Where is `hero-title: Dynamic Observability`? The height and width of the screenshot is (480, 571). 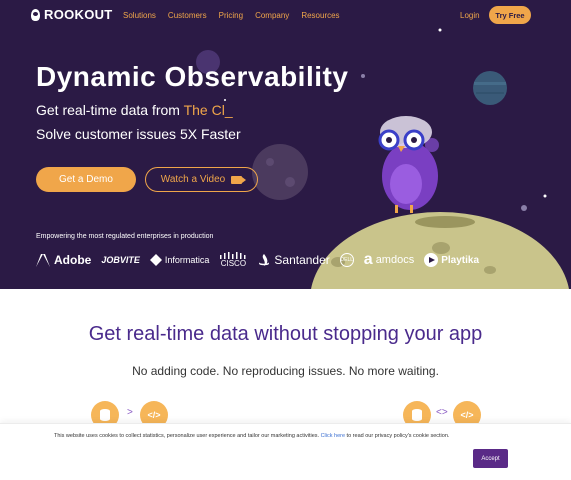
hero-title: Dynamic Observability is located at coordinates (192, 76).